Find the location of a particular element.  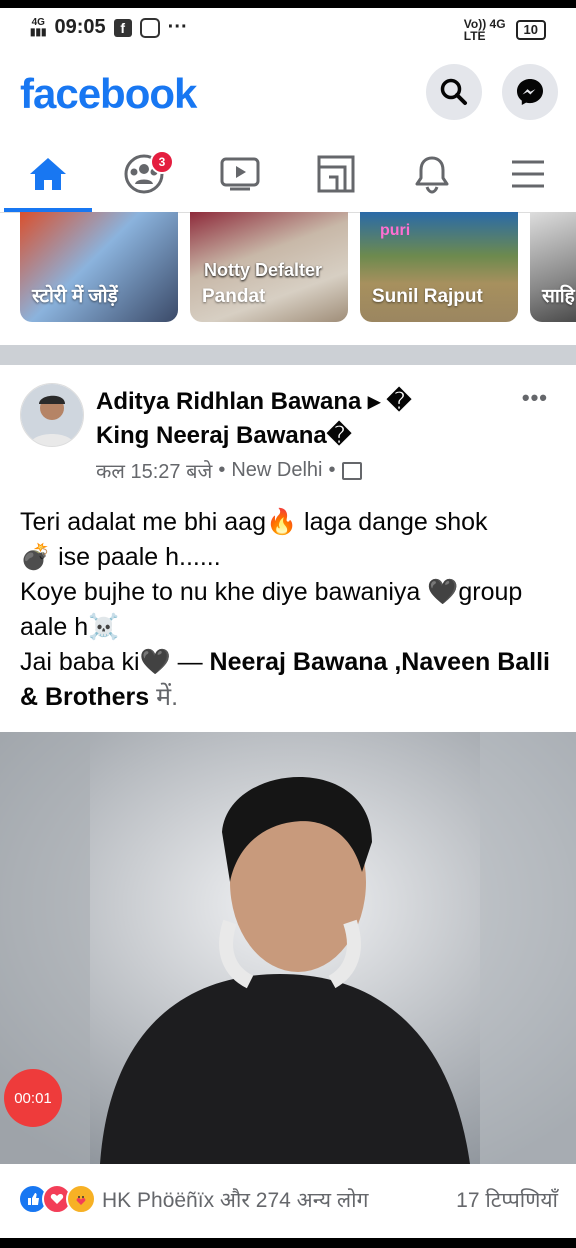

top-bar: facebook is located at coordinates (288, 96).